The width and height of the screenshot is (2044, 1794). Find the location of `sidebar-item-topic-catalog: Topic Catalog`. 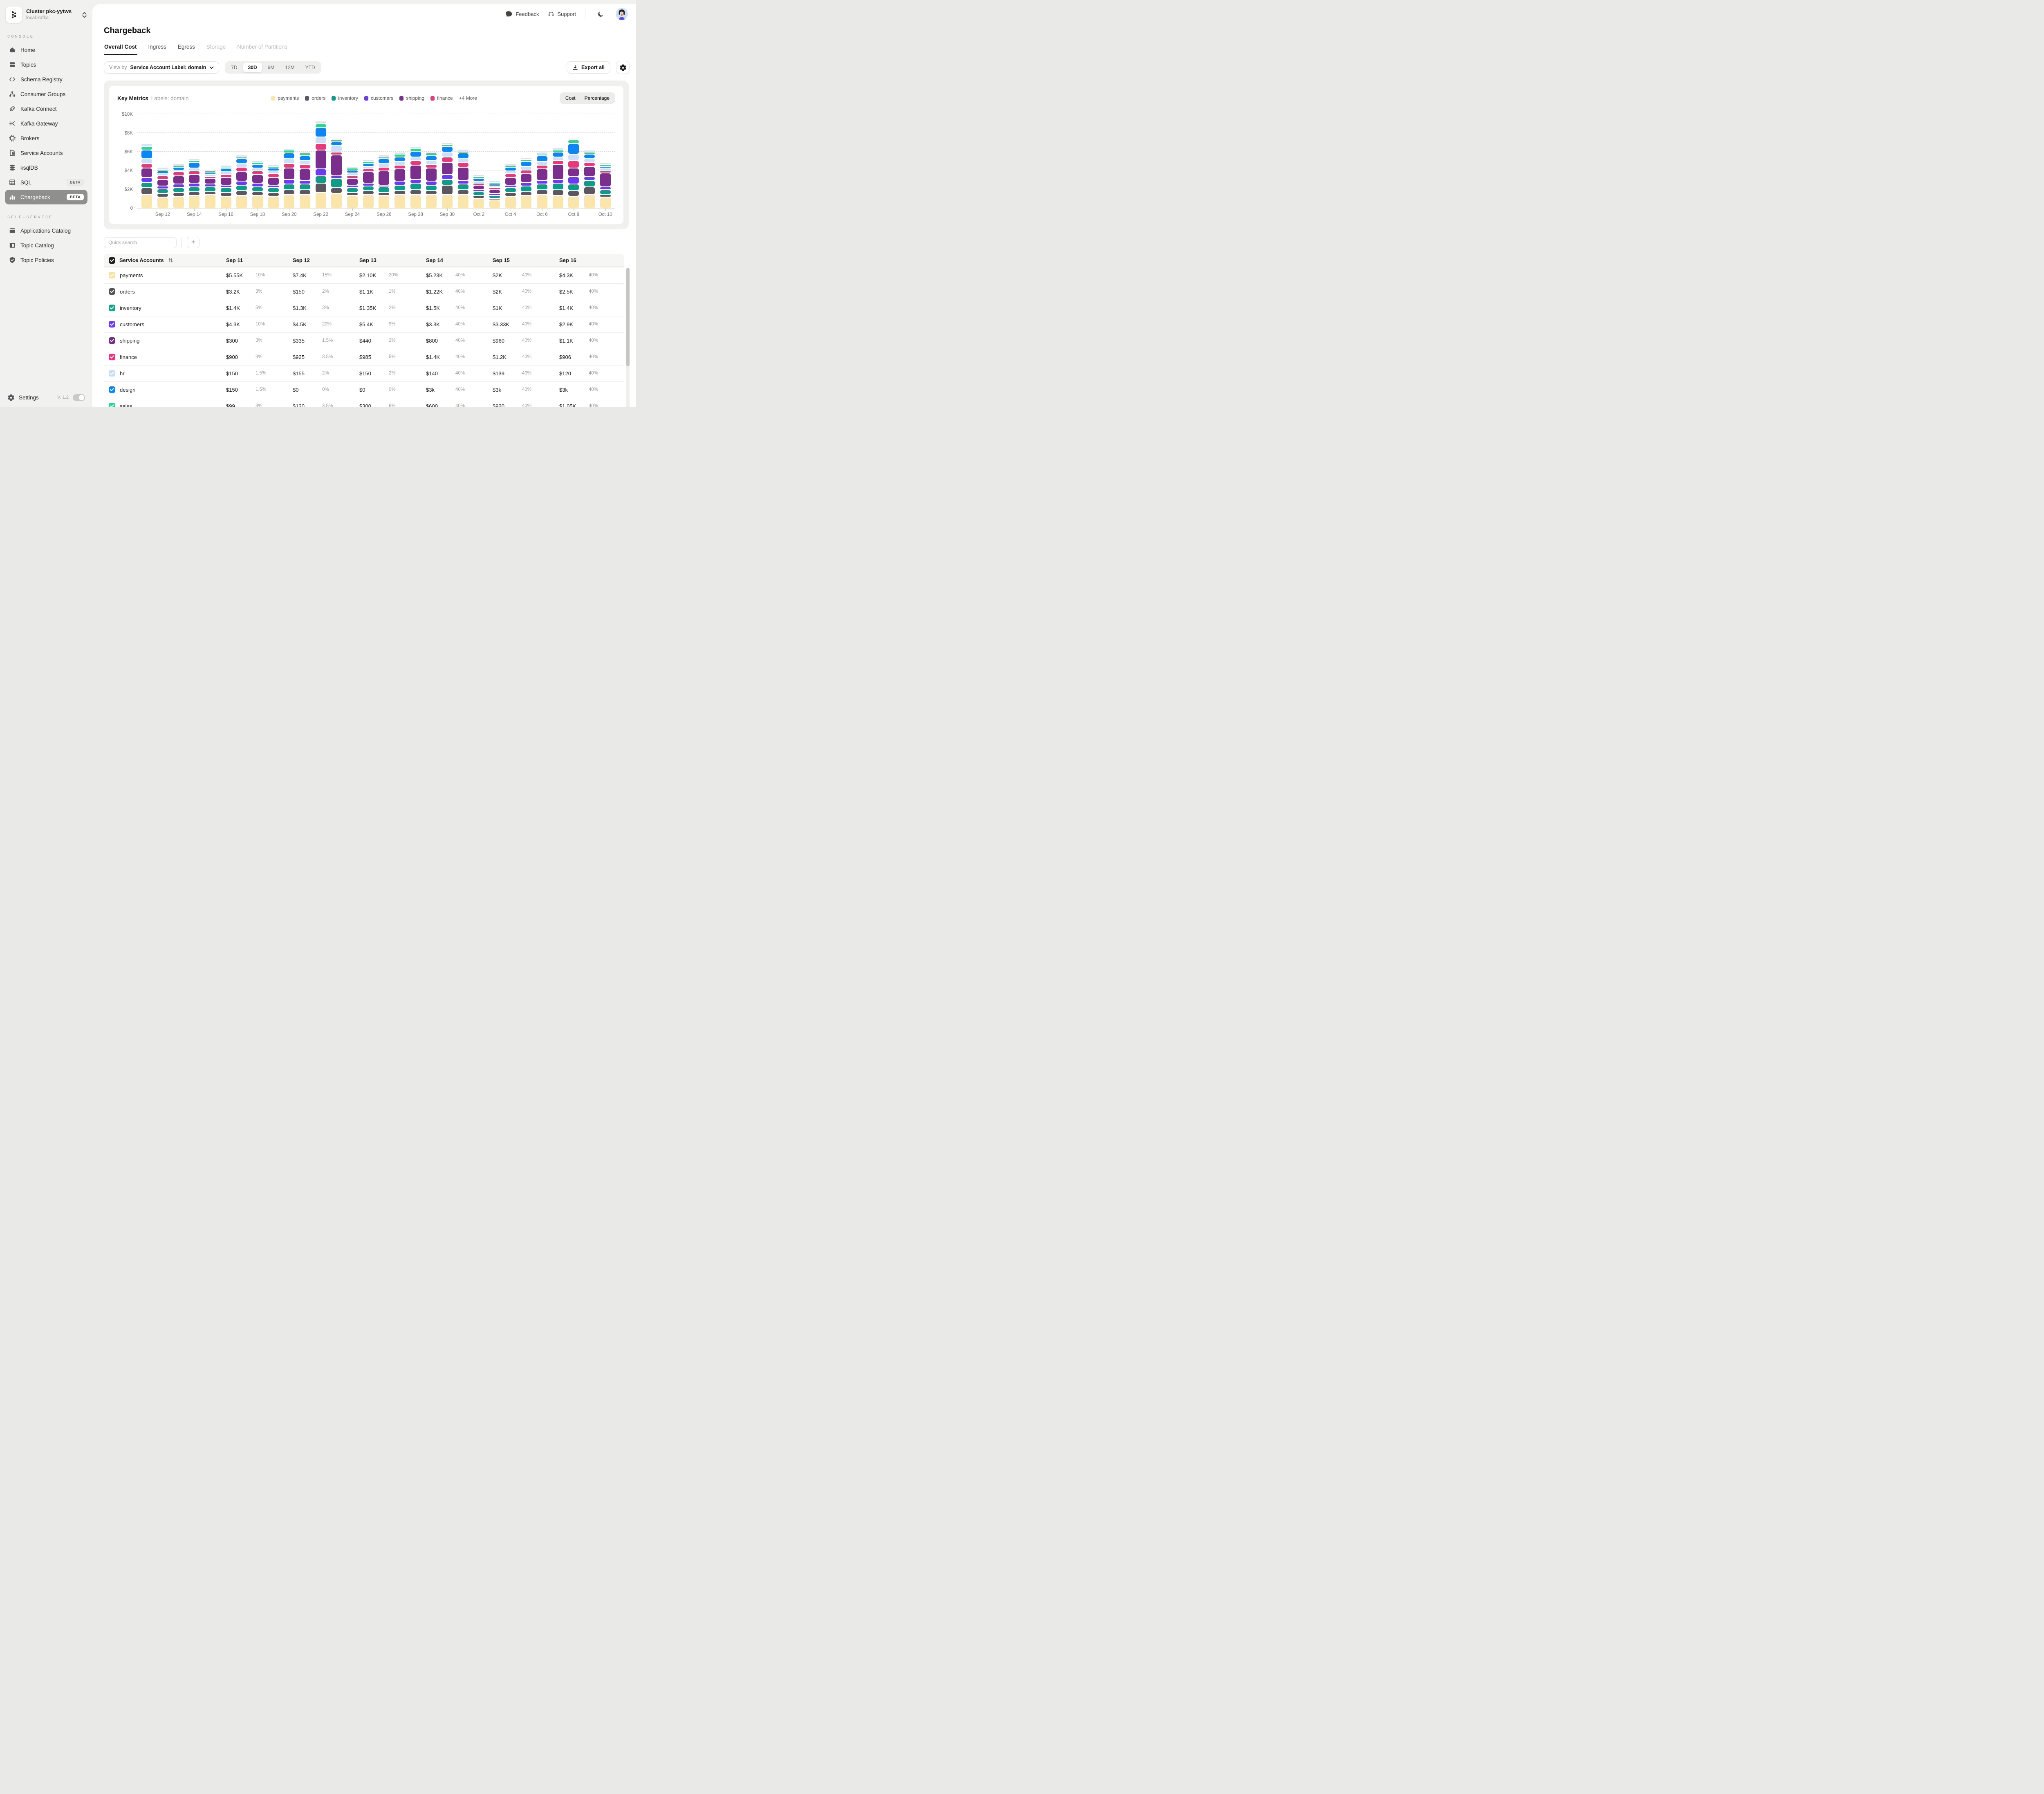

sidebar-item-topic-catalog: Topic Catalog is located at coordinates (46, 245).